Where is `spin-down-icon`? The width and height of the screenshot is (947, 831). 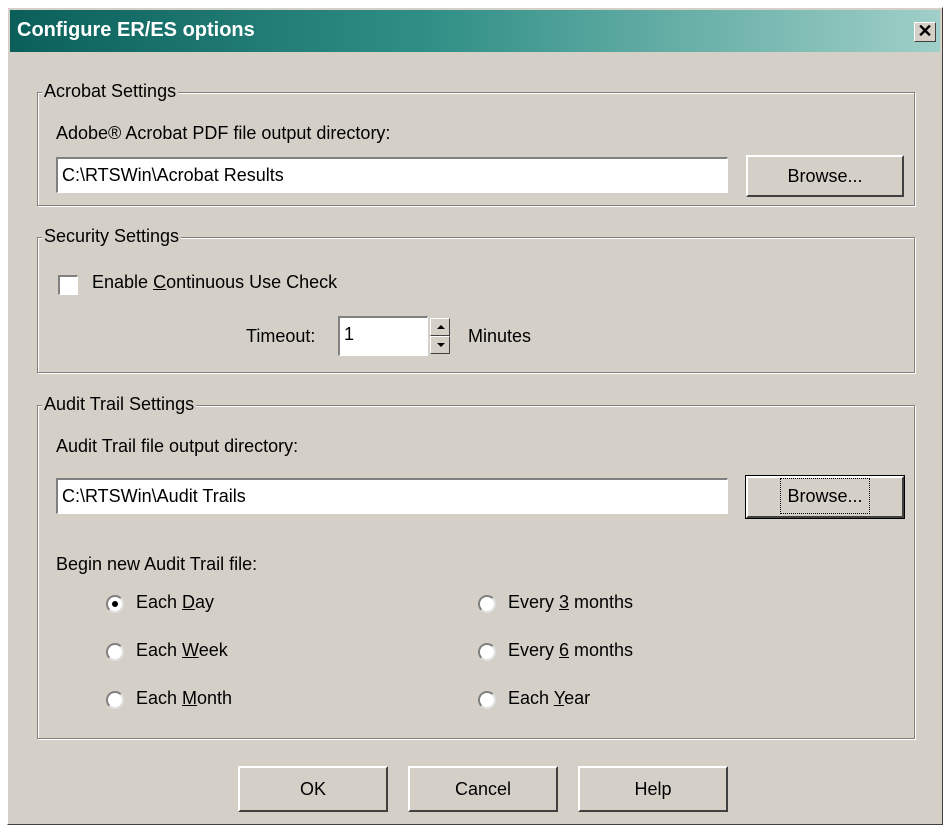
spin-down-icon is located at coordinates (441, 345).